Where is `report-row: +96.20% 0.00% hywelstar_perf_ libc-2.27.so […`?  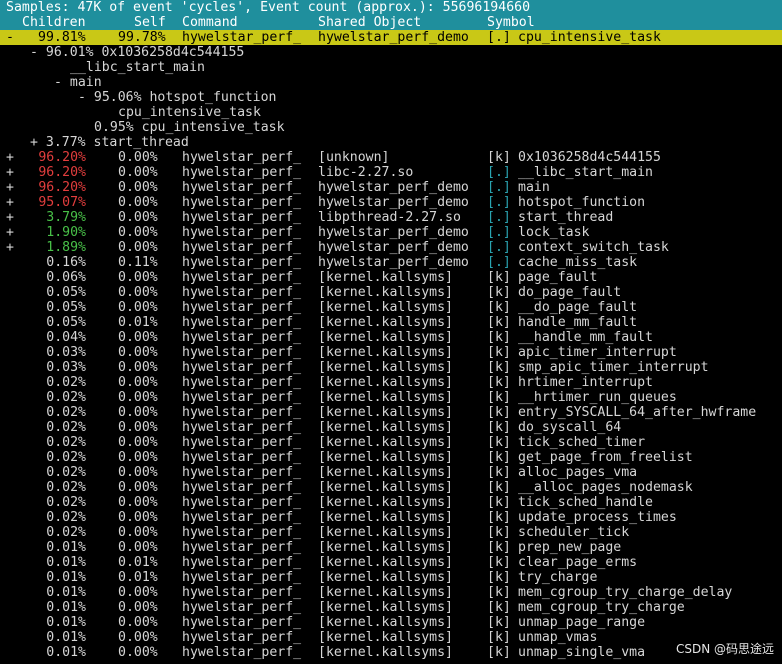
report-row: +96.20% 0.00% hywelstar_perf_ libc-2.27.so [… is located at coordinates (391, 172).